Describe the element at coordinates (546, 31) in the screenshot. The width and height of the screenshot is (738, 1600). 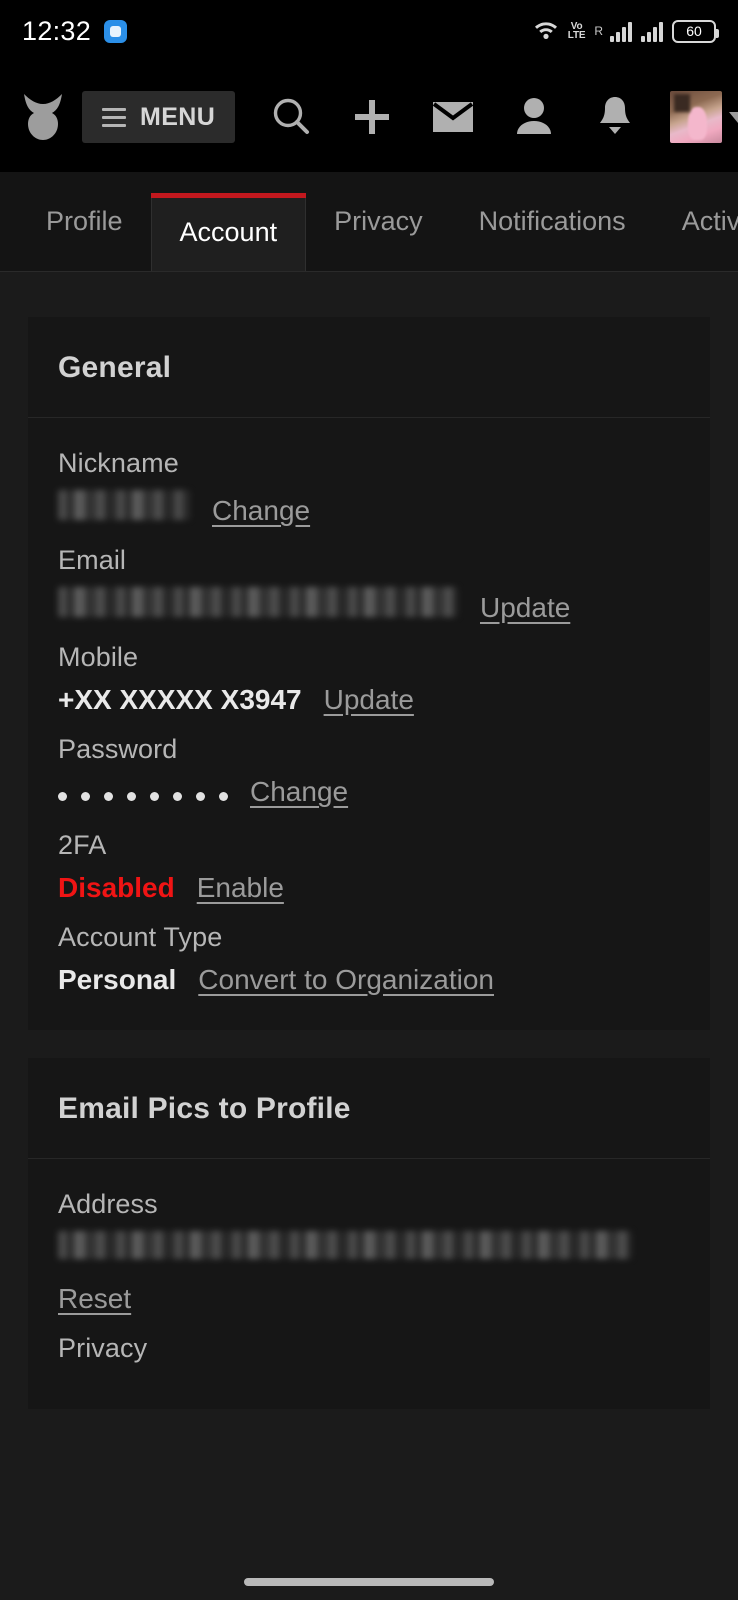
I see `wifi-icon` at that location.